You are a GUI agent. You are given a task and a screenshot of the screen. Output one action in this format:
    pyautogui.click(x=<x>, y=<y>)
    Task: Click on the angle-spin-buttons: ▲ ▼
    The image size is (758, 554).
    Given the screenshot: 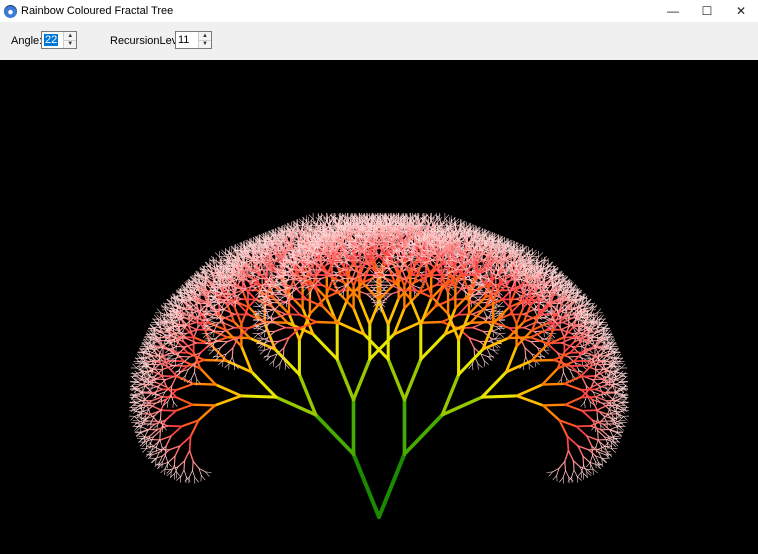 What is the action you would take?
    pyautogui.click(x=69, y=40)
    